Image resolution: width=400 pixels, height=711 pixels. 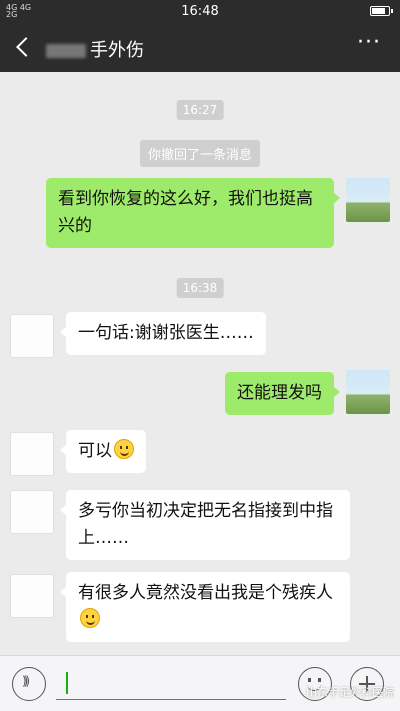 What do you see at coordinates (67, 683) in the screenshot?
I see `text-cursor` at bounding box center [67, 683].